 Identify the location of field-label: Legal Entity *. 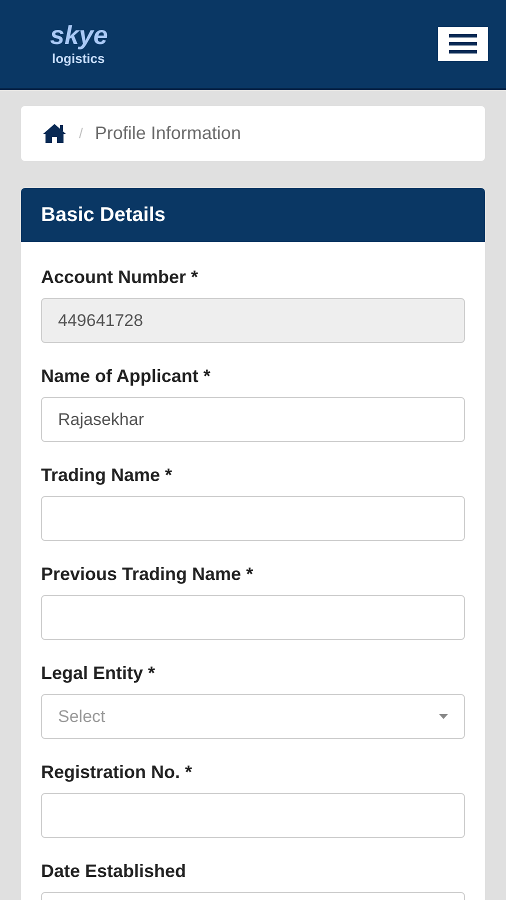
(98, 673).